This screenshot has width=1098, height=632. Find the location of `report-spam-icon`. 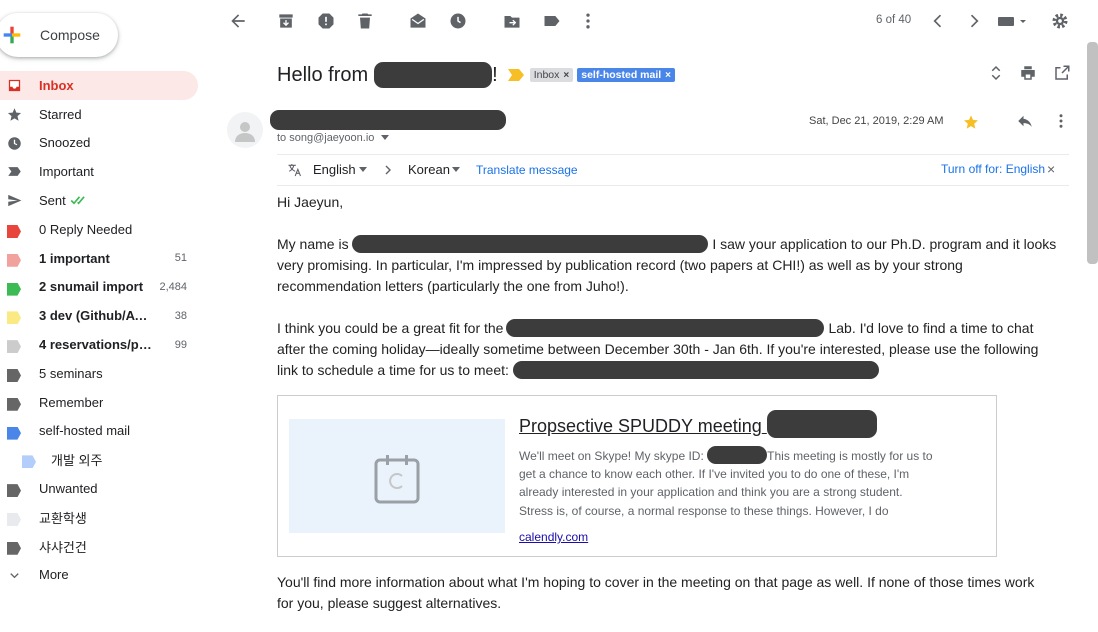

report-spam-icon is located at coordinates (326, 21).